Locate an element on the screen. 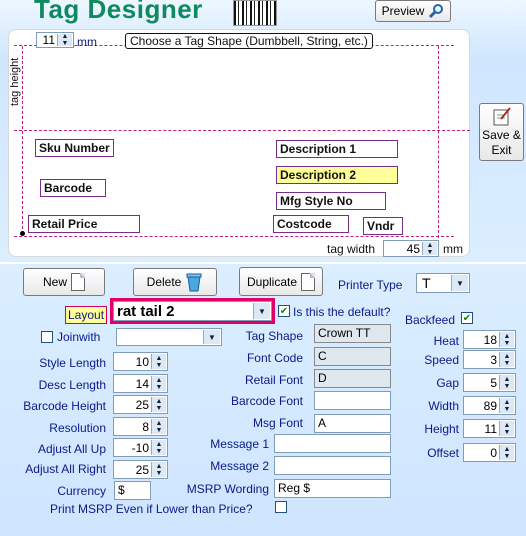 The height and width of the screenshot is (536, 526). default-label: Is this the default? is located at coordinates (342, 312).